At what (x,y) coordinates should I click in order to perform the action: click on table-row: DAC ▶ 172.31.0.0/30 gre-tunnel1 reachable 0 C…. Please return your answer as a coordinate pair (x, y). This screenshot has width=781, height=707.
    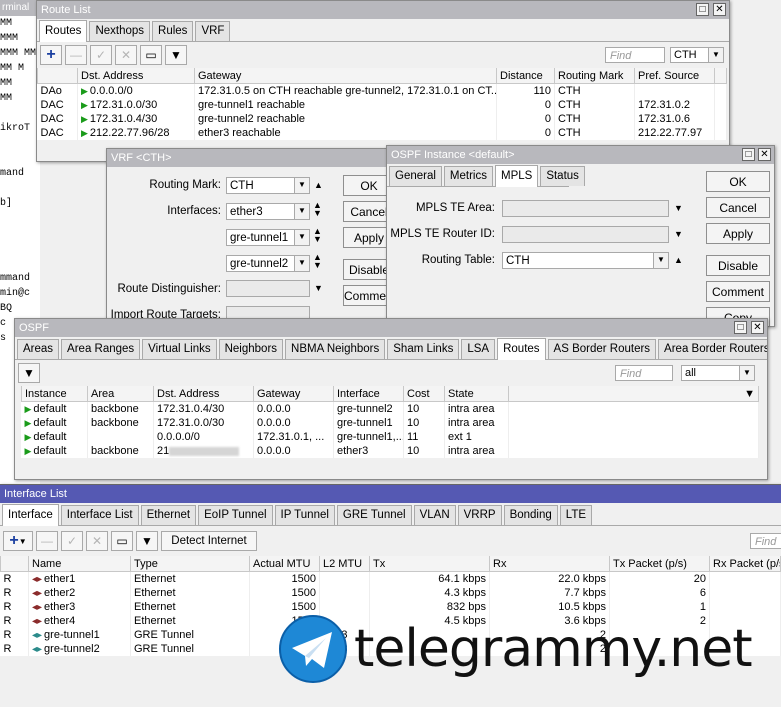
    Looking at the image, I should click on (382, 105).